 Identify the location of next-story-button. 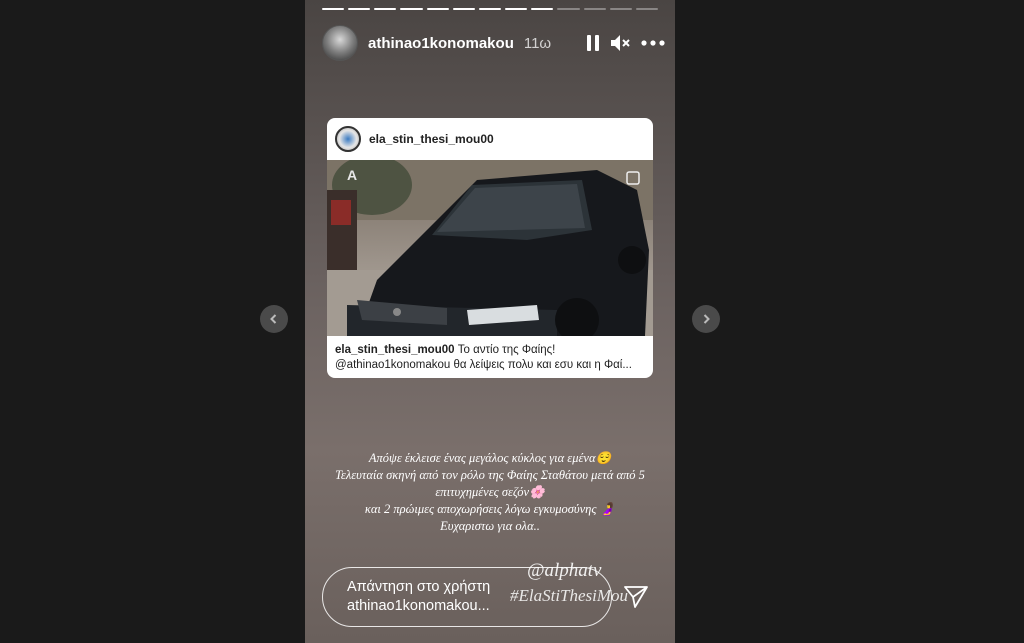
(706, 319).